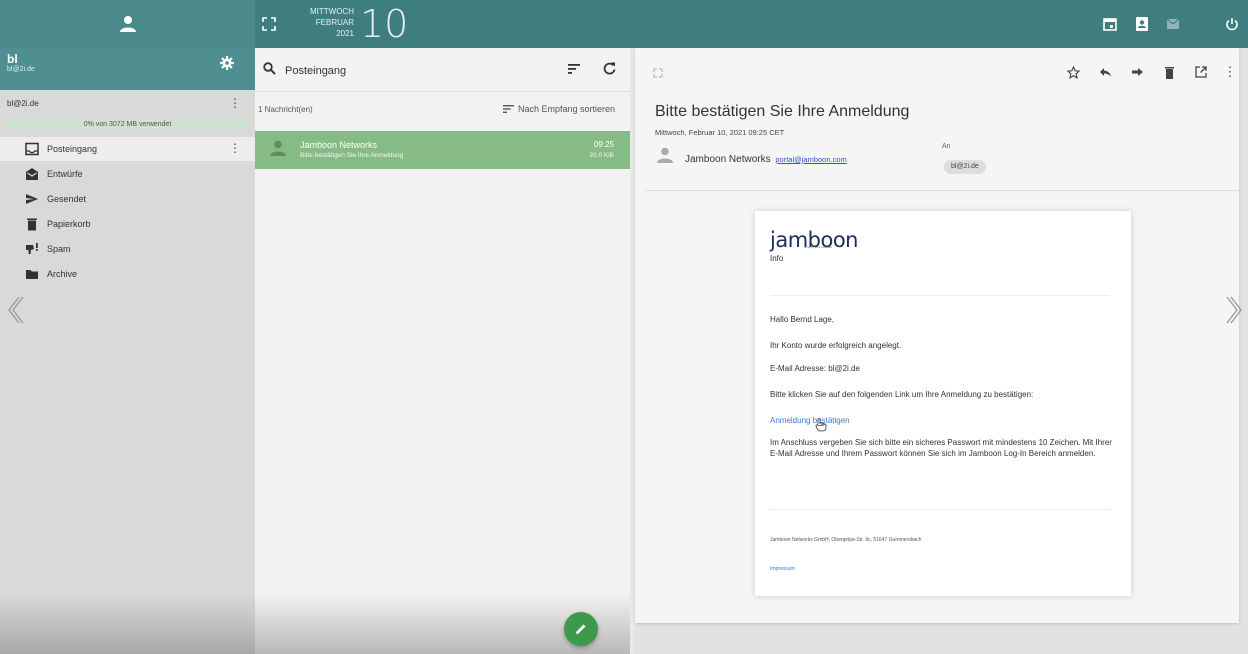  I want to click on compose-button, so click(581, 629).